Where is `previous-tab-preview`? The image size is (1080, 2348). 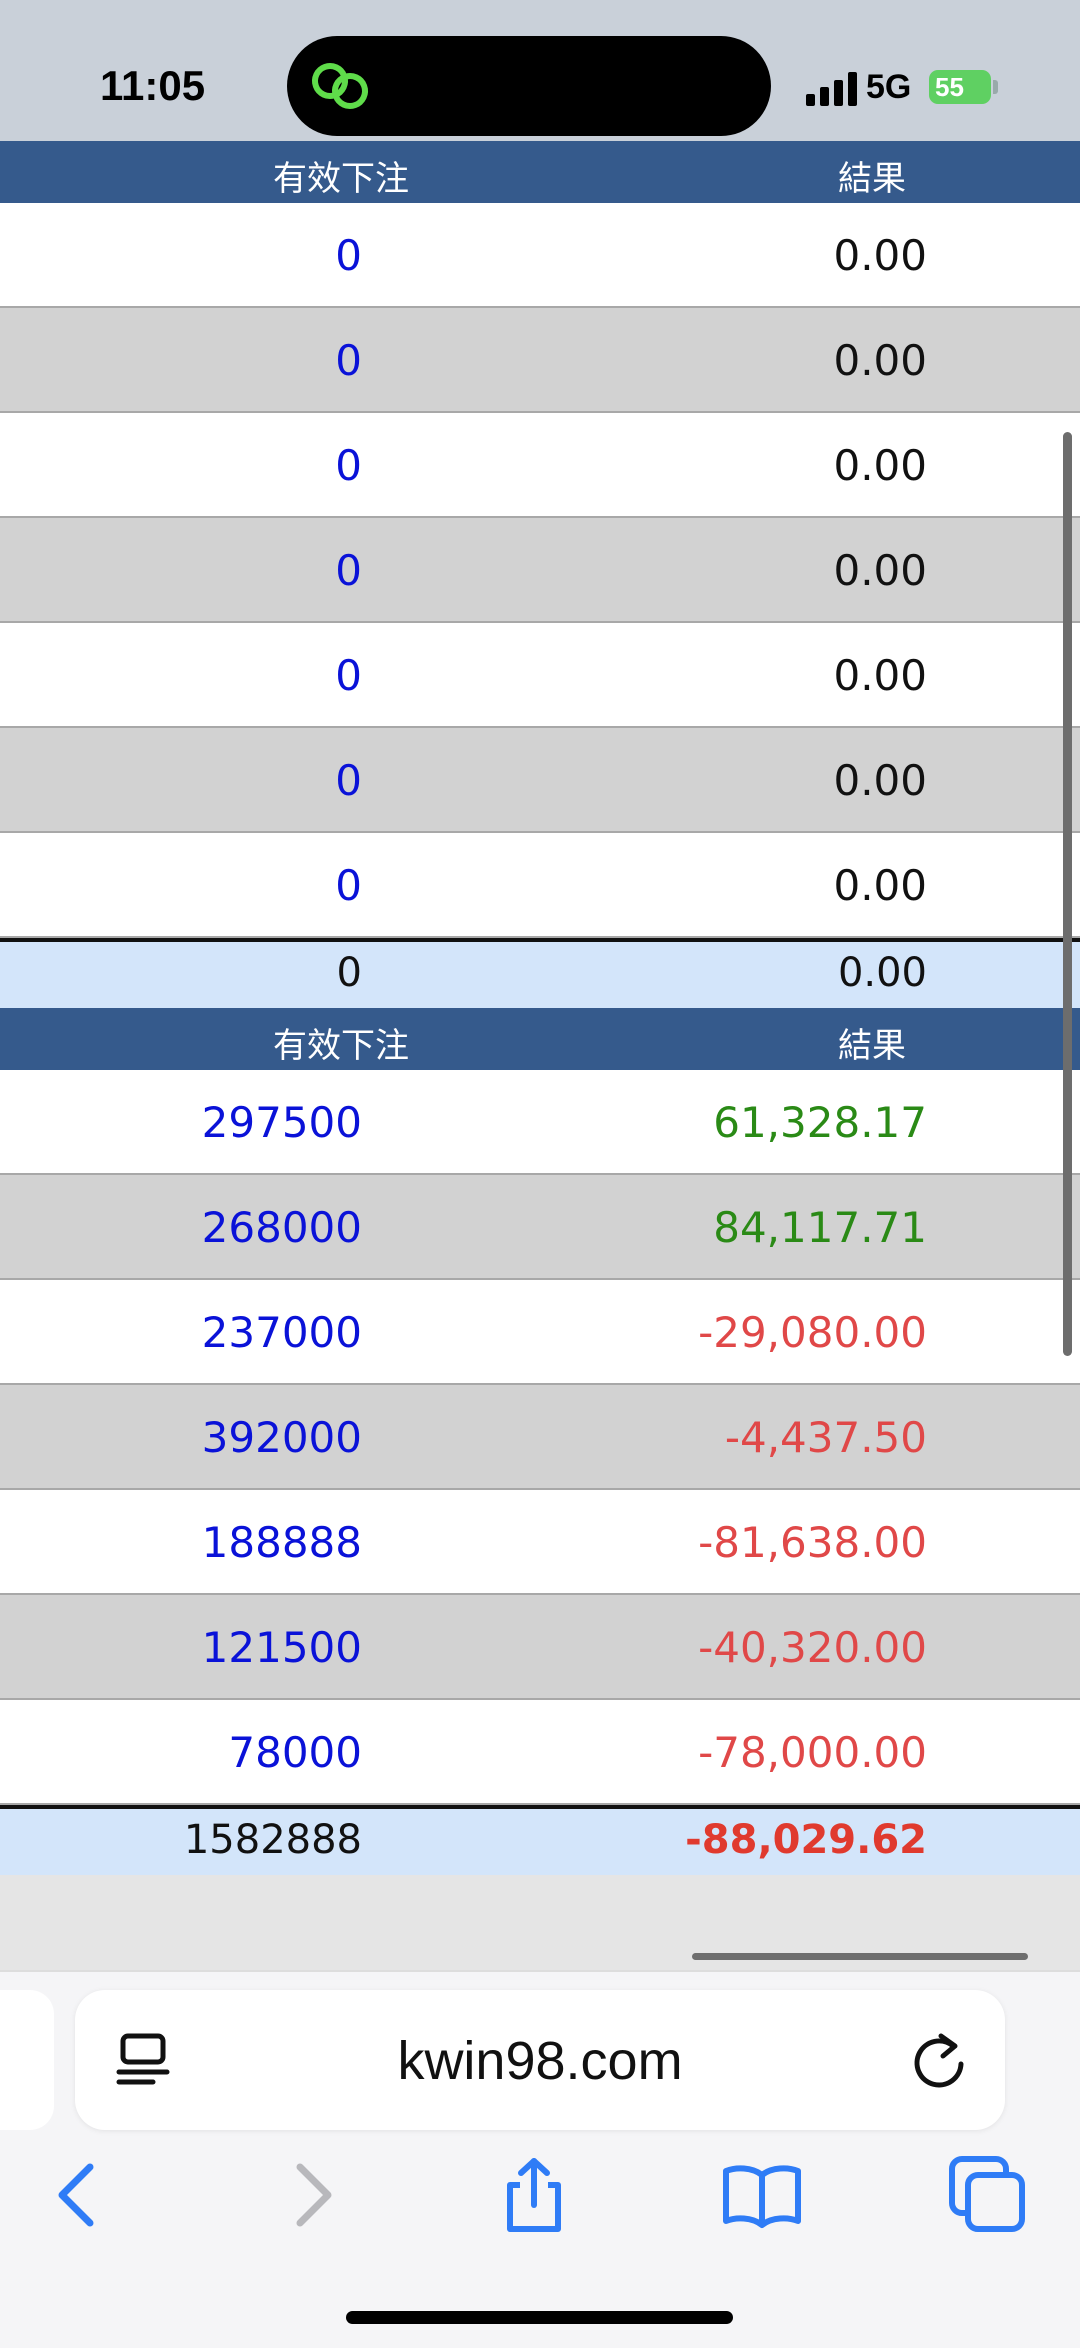
previous-tab-preview is located at coordinates (27, 2060).